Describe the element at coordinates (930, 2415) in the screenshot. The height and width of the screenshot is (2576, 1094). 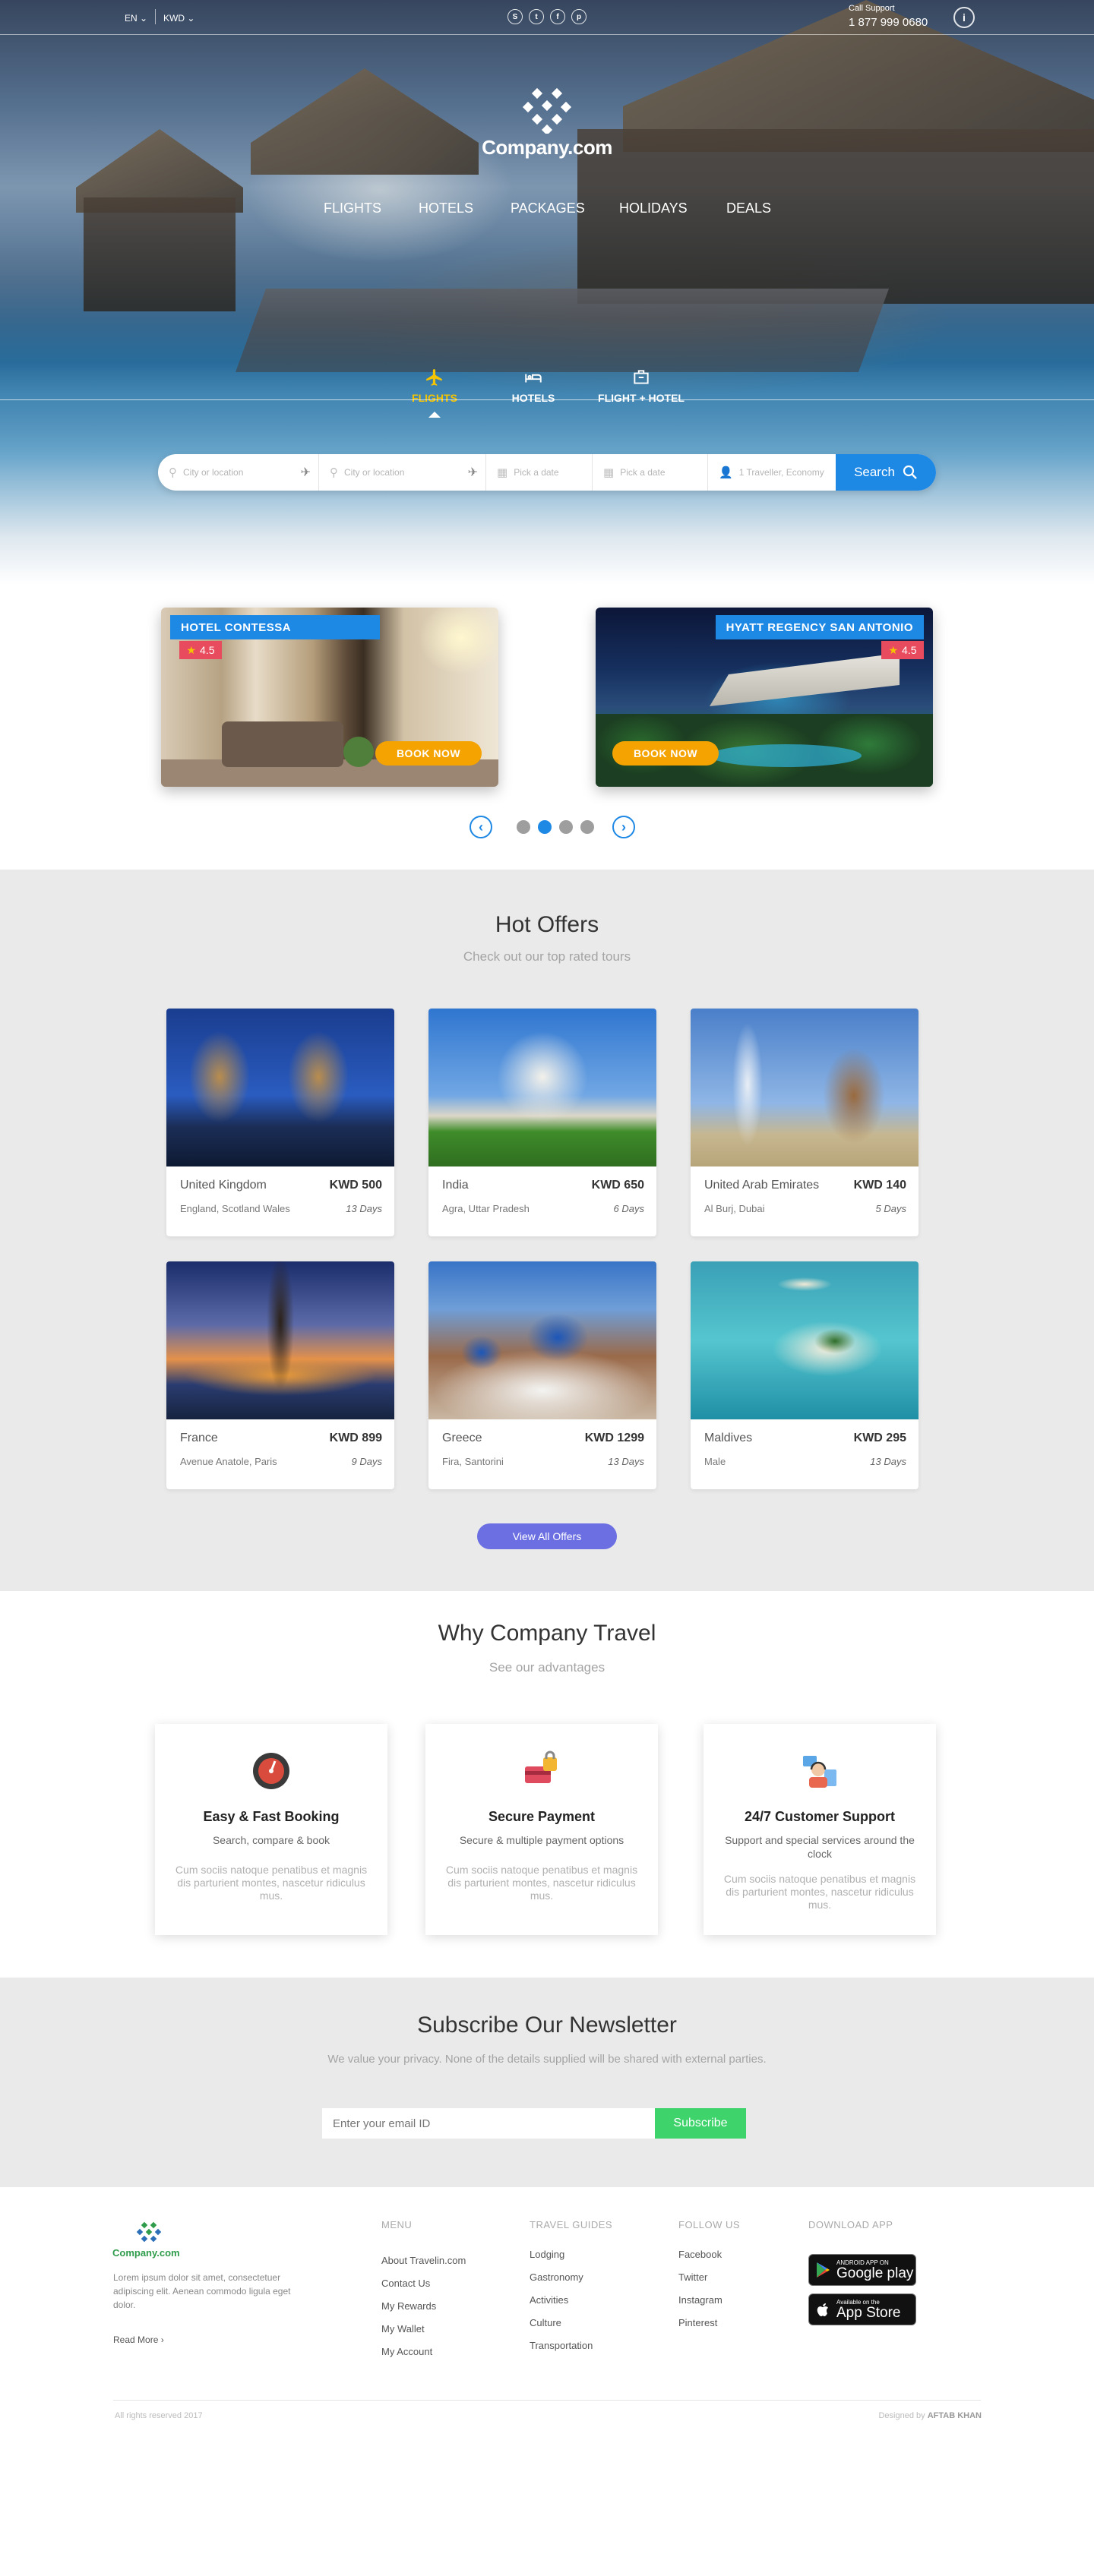
I see `designer-credit: Designed by AFTAB KHAN` at that location.